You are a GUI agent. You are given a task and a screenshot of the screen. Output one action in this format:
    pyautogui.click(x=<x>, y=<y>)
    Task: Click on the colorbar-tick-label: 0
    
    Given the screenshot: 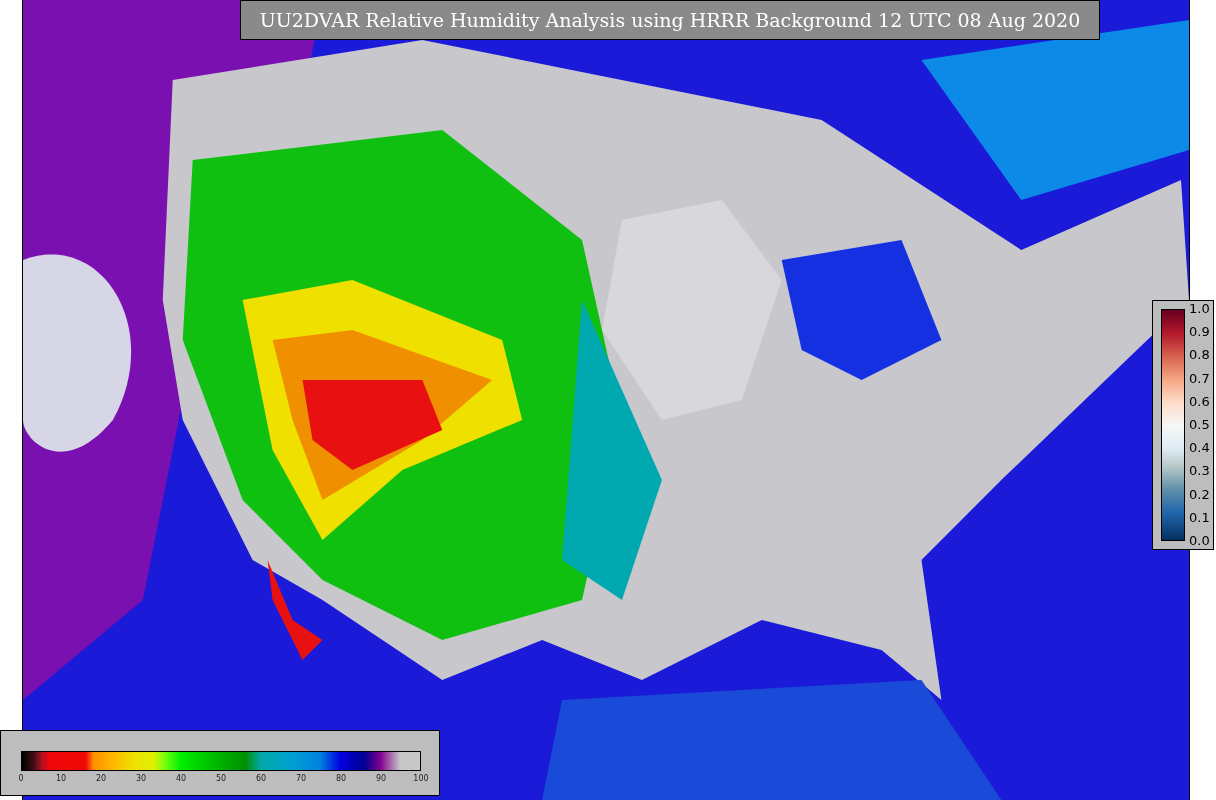 What is the action you would take?
    pyautogui.click(x=21, y=778)
    